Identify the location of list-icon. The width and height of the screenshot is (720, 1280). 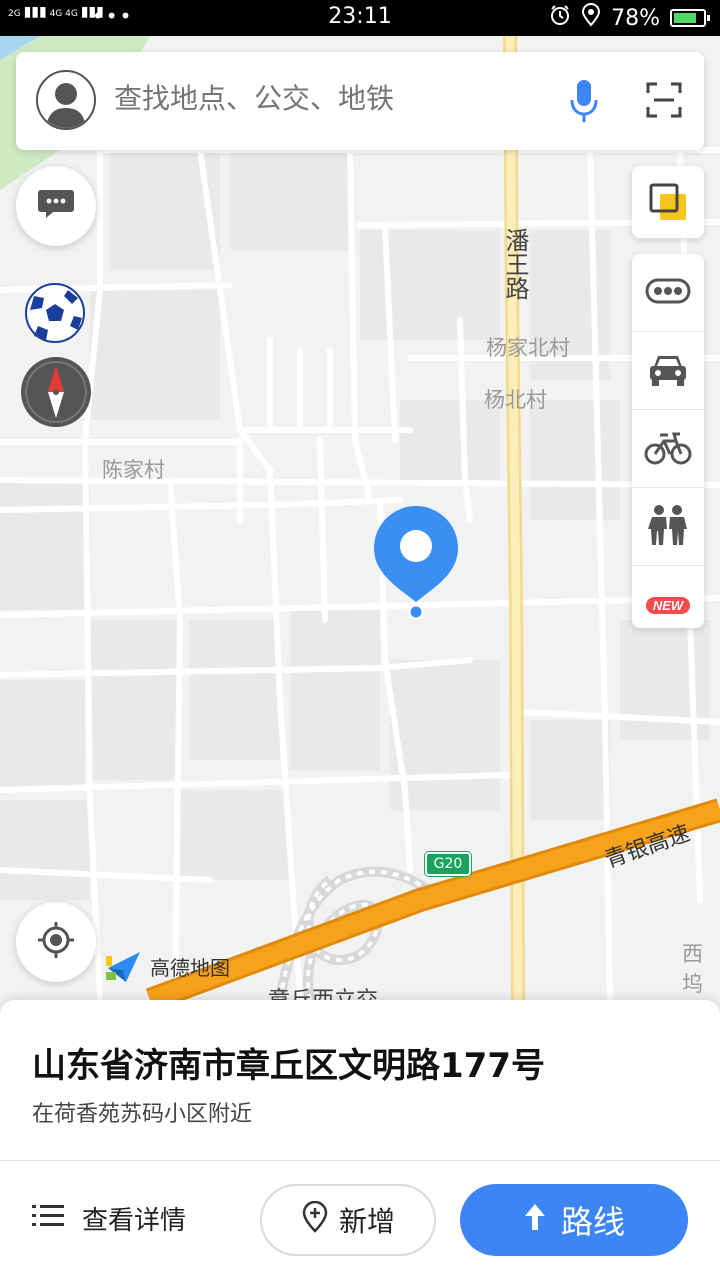
(48, 1218).